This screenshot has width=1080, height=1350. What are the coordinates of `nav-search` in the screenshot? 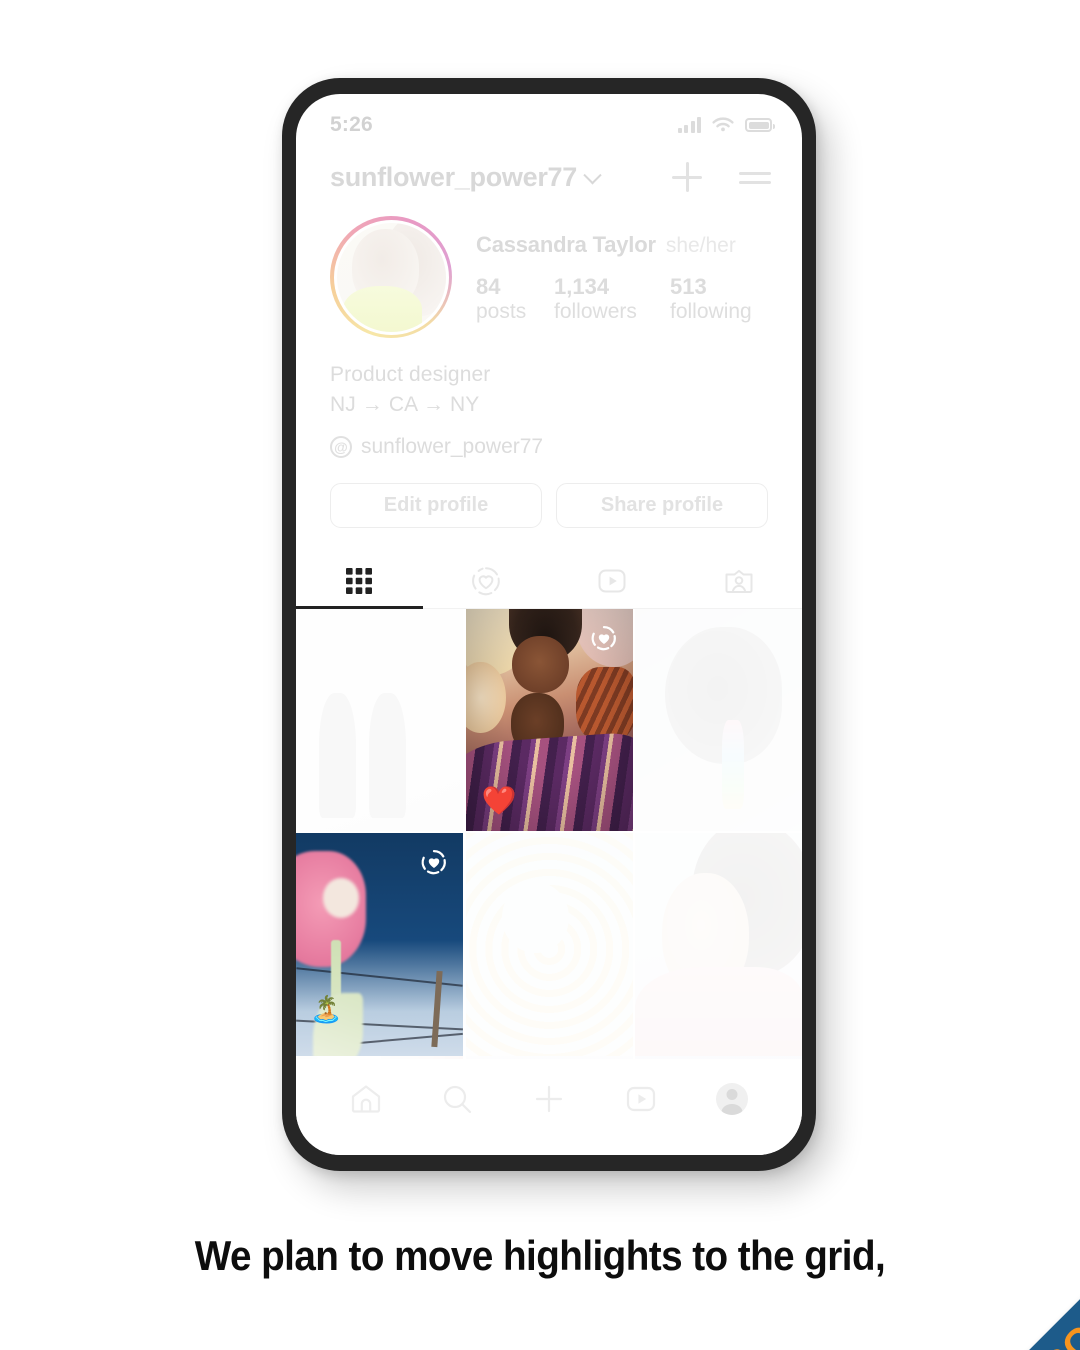 It's located at (458, 1099).